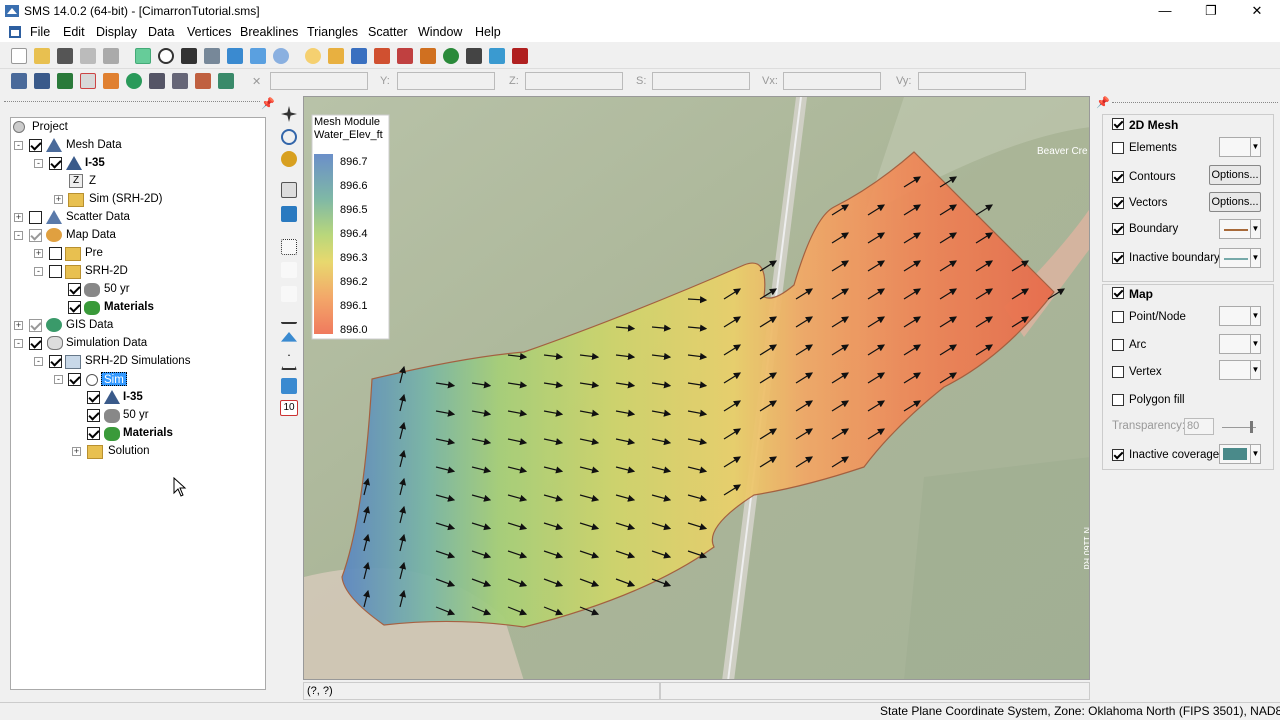 Image resolution: width=1280 pixels, height=720 pixels. Describe the element at coordinates (520, 56) in the screenshot. I see `toolbox-icon` at that location.